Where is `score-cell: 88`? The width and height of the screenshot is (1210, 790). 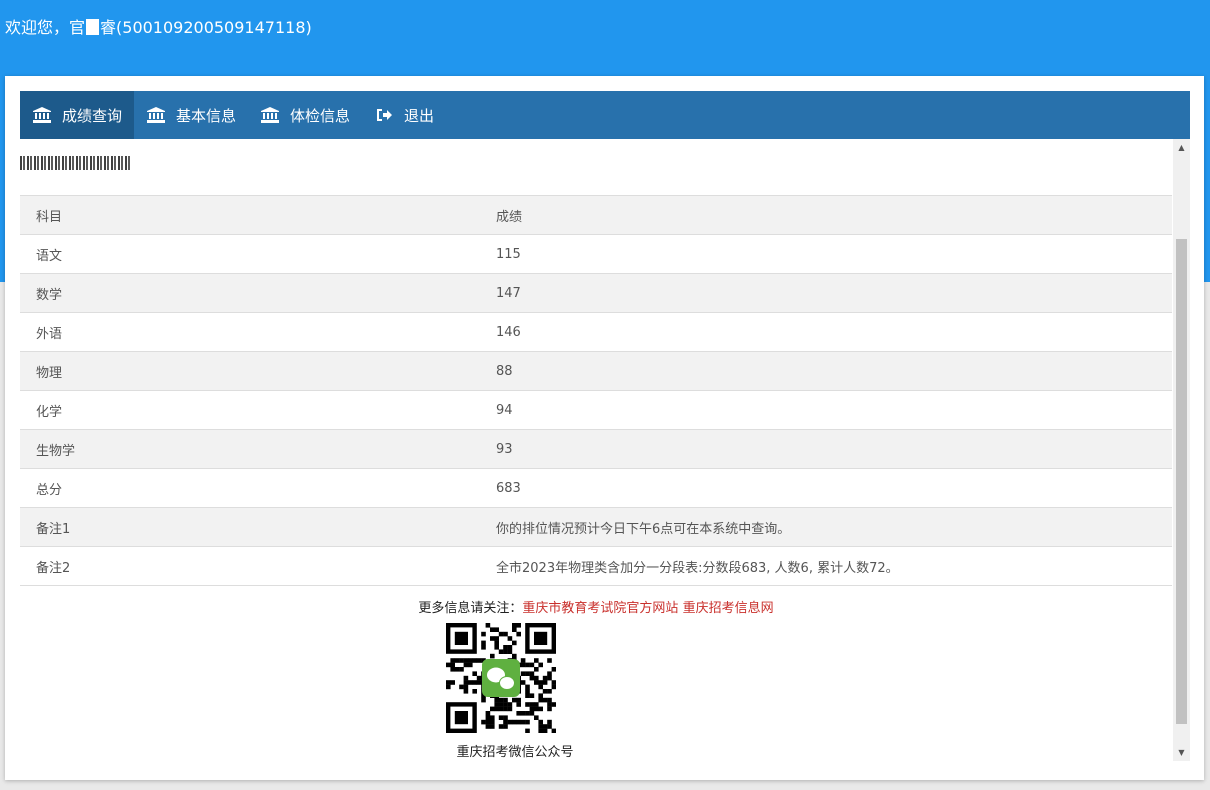 score-cell: 88 is located at coordinates (826, 371).